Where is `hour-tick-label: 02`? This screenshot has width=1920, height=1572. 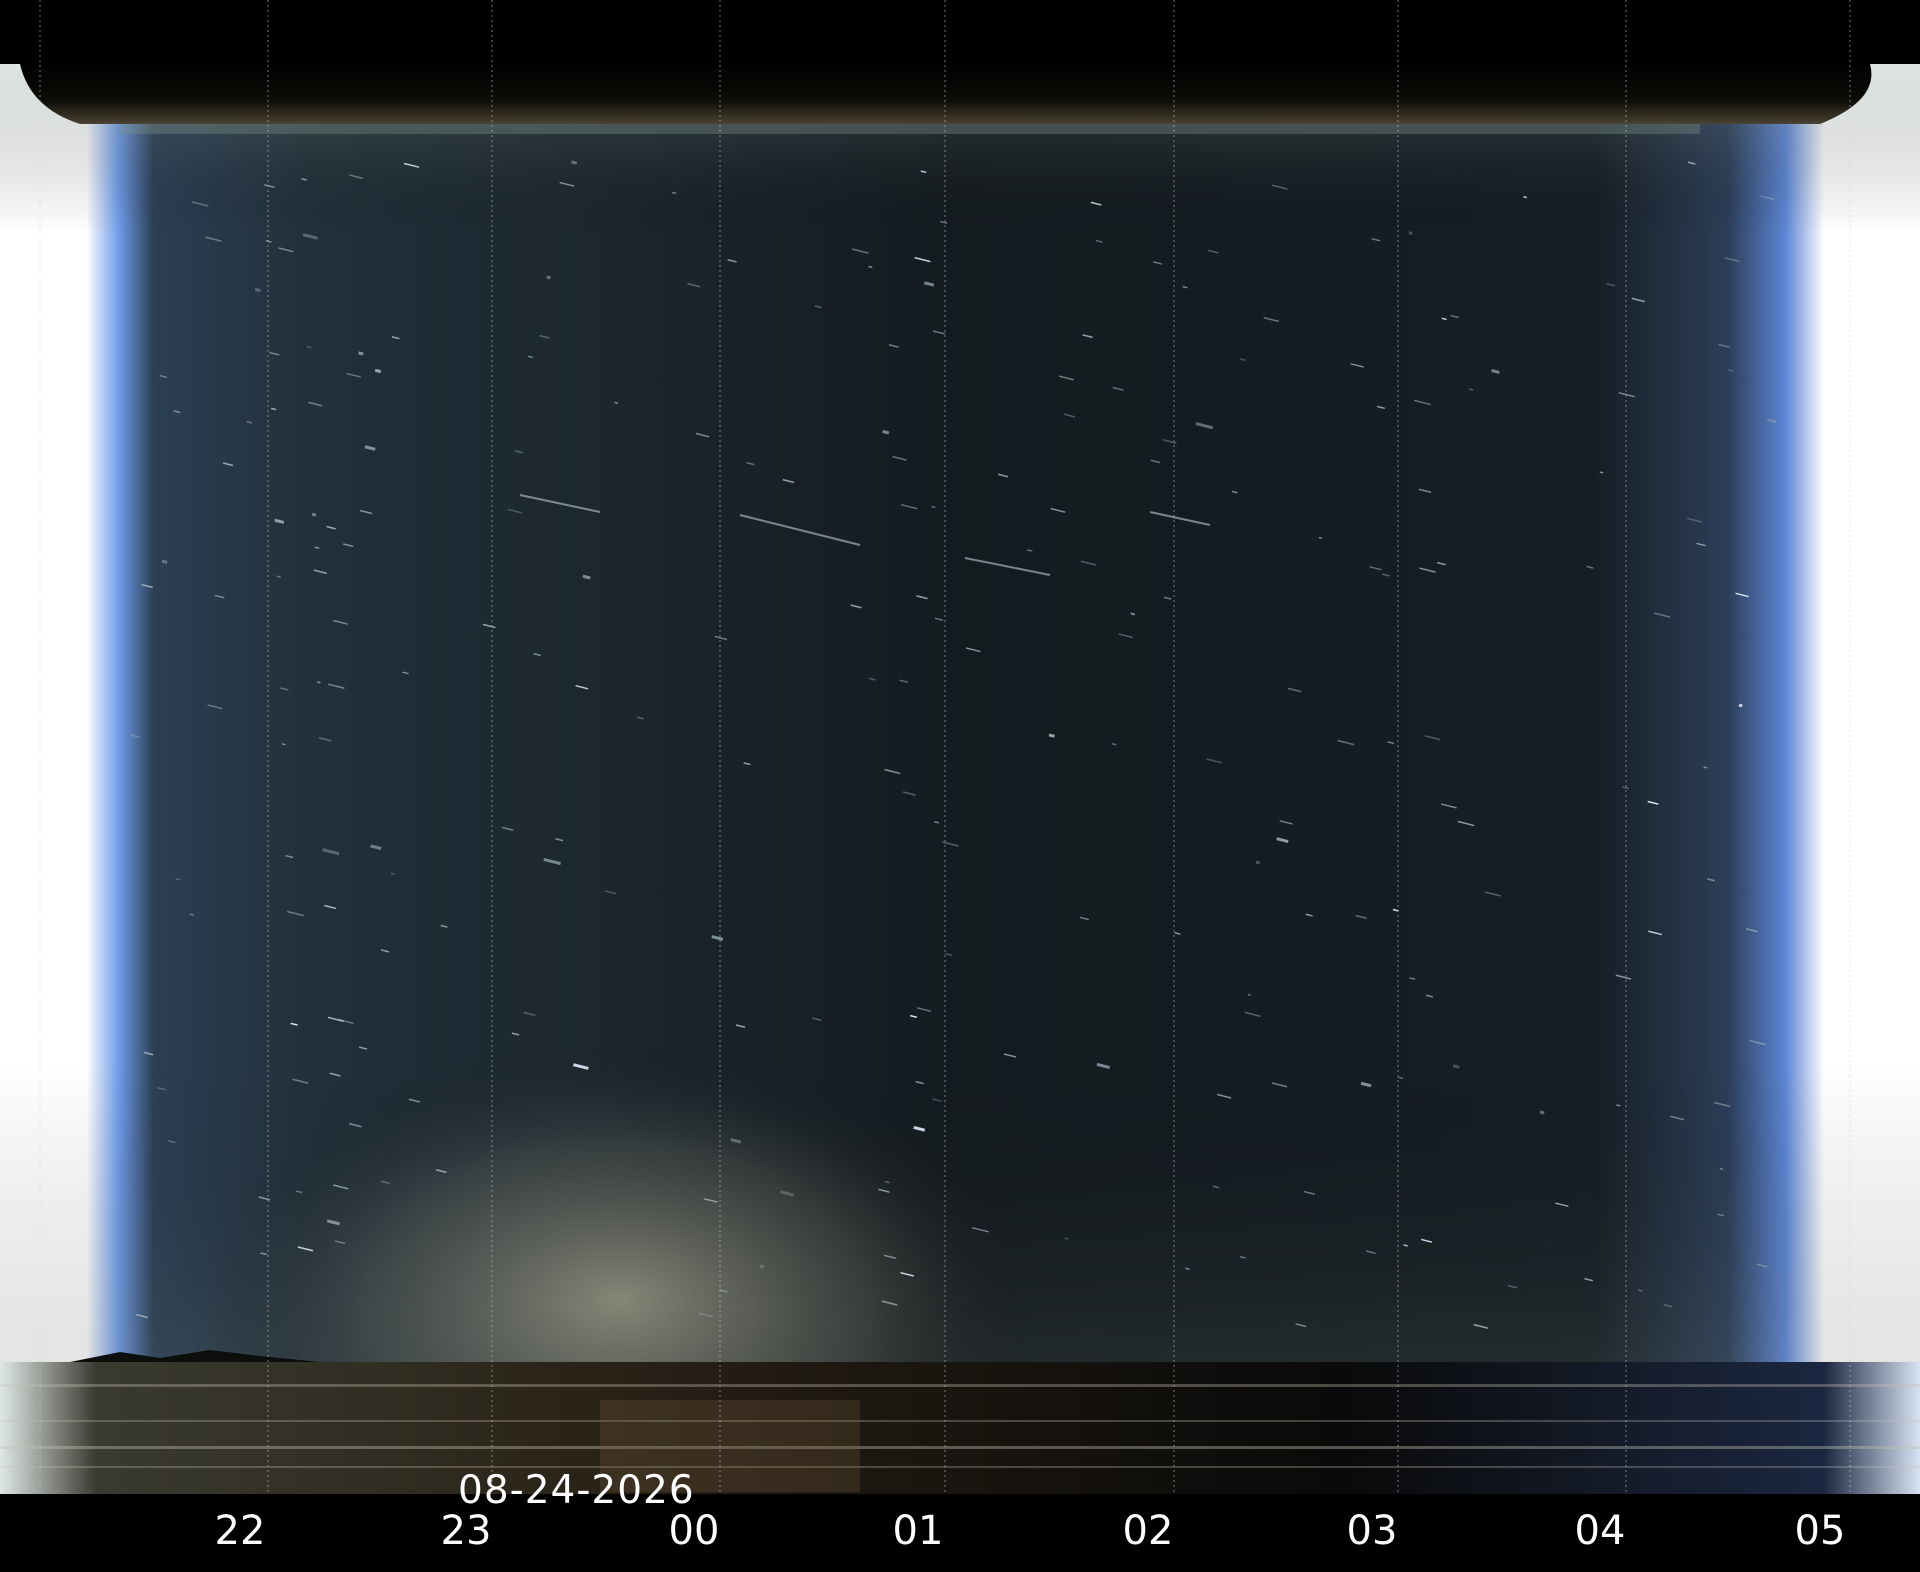
hour-tick-label: 02 is located at coordinates (1148, 1531).